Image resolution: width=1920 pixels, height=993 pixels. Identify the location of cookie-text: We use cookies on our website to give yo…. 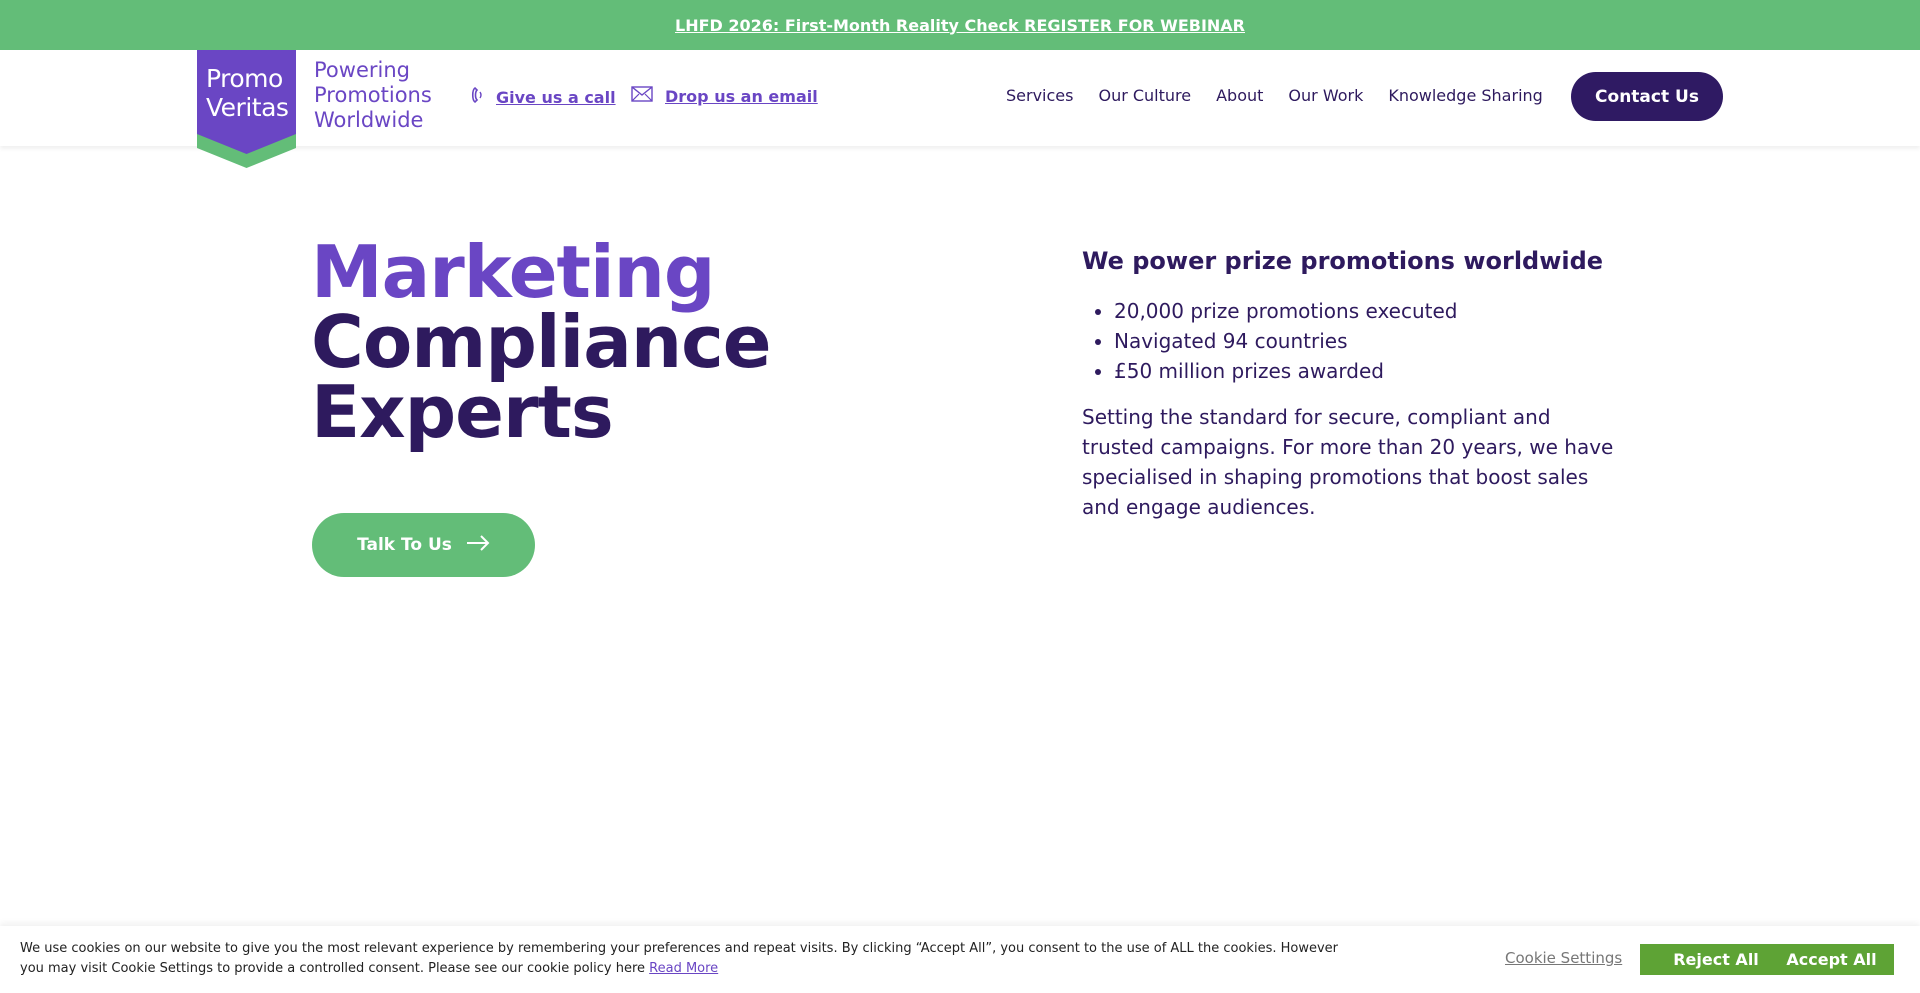
(690, 959).